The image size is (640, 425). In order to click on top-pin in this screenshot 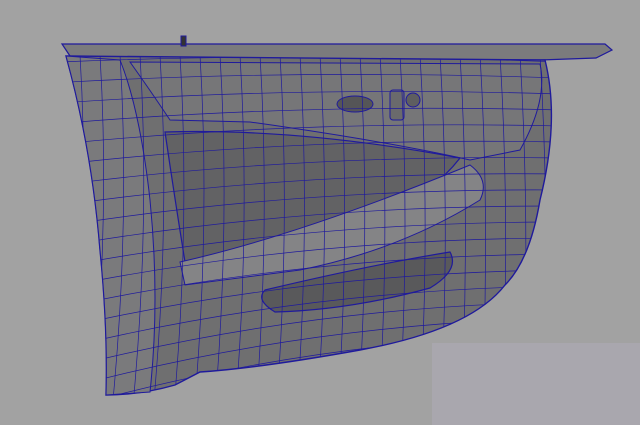, I will do `click(183, 41)`.